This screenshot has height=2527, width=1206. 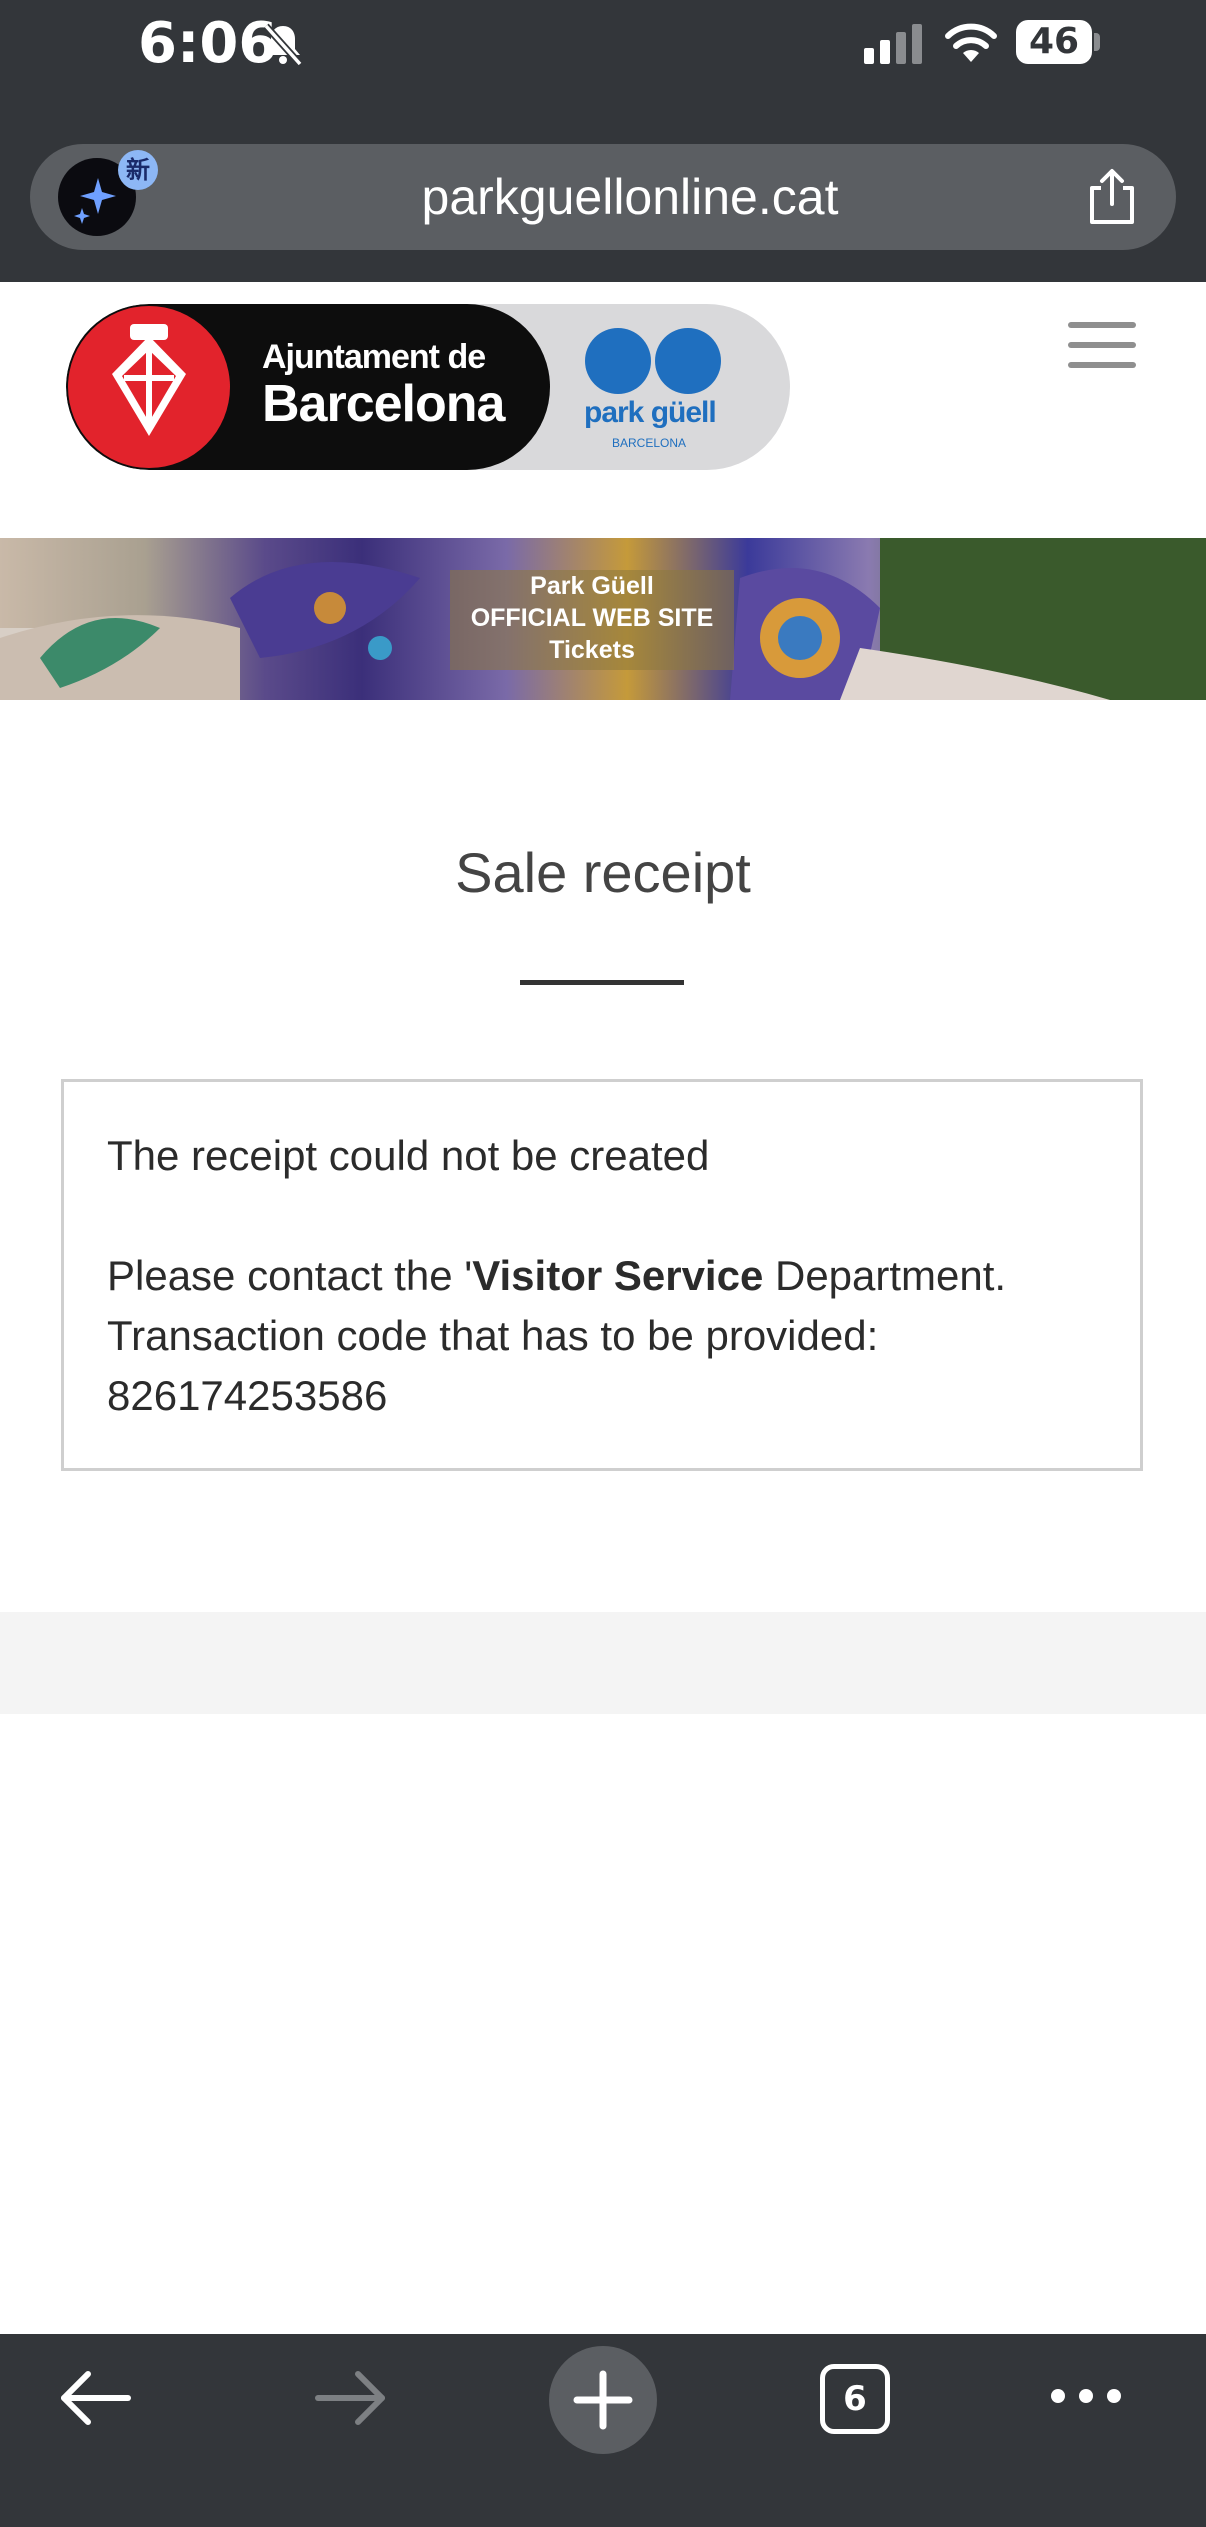 What do you see at coordinates (383, 404) in the screenshot?
I see `logo-text-barcelona: Barcelona` at bounding box center [383, 404].